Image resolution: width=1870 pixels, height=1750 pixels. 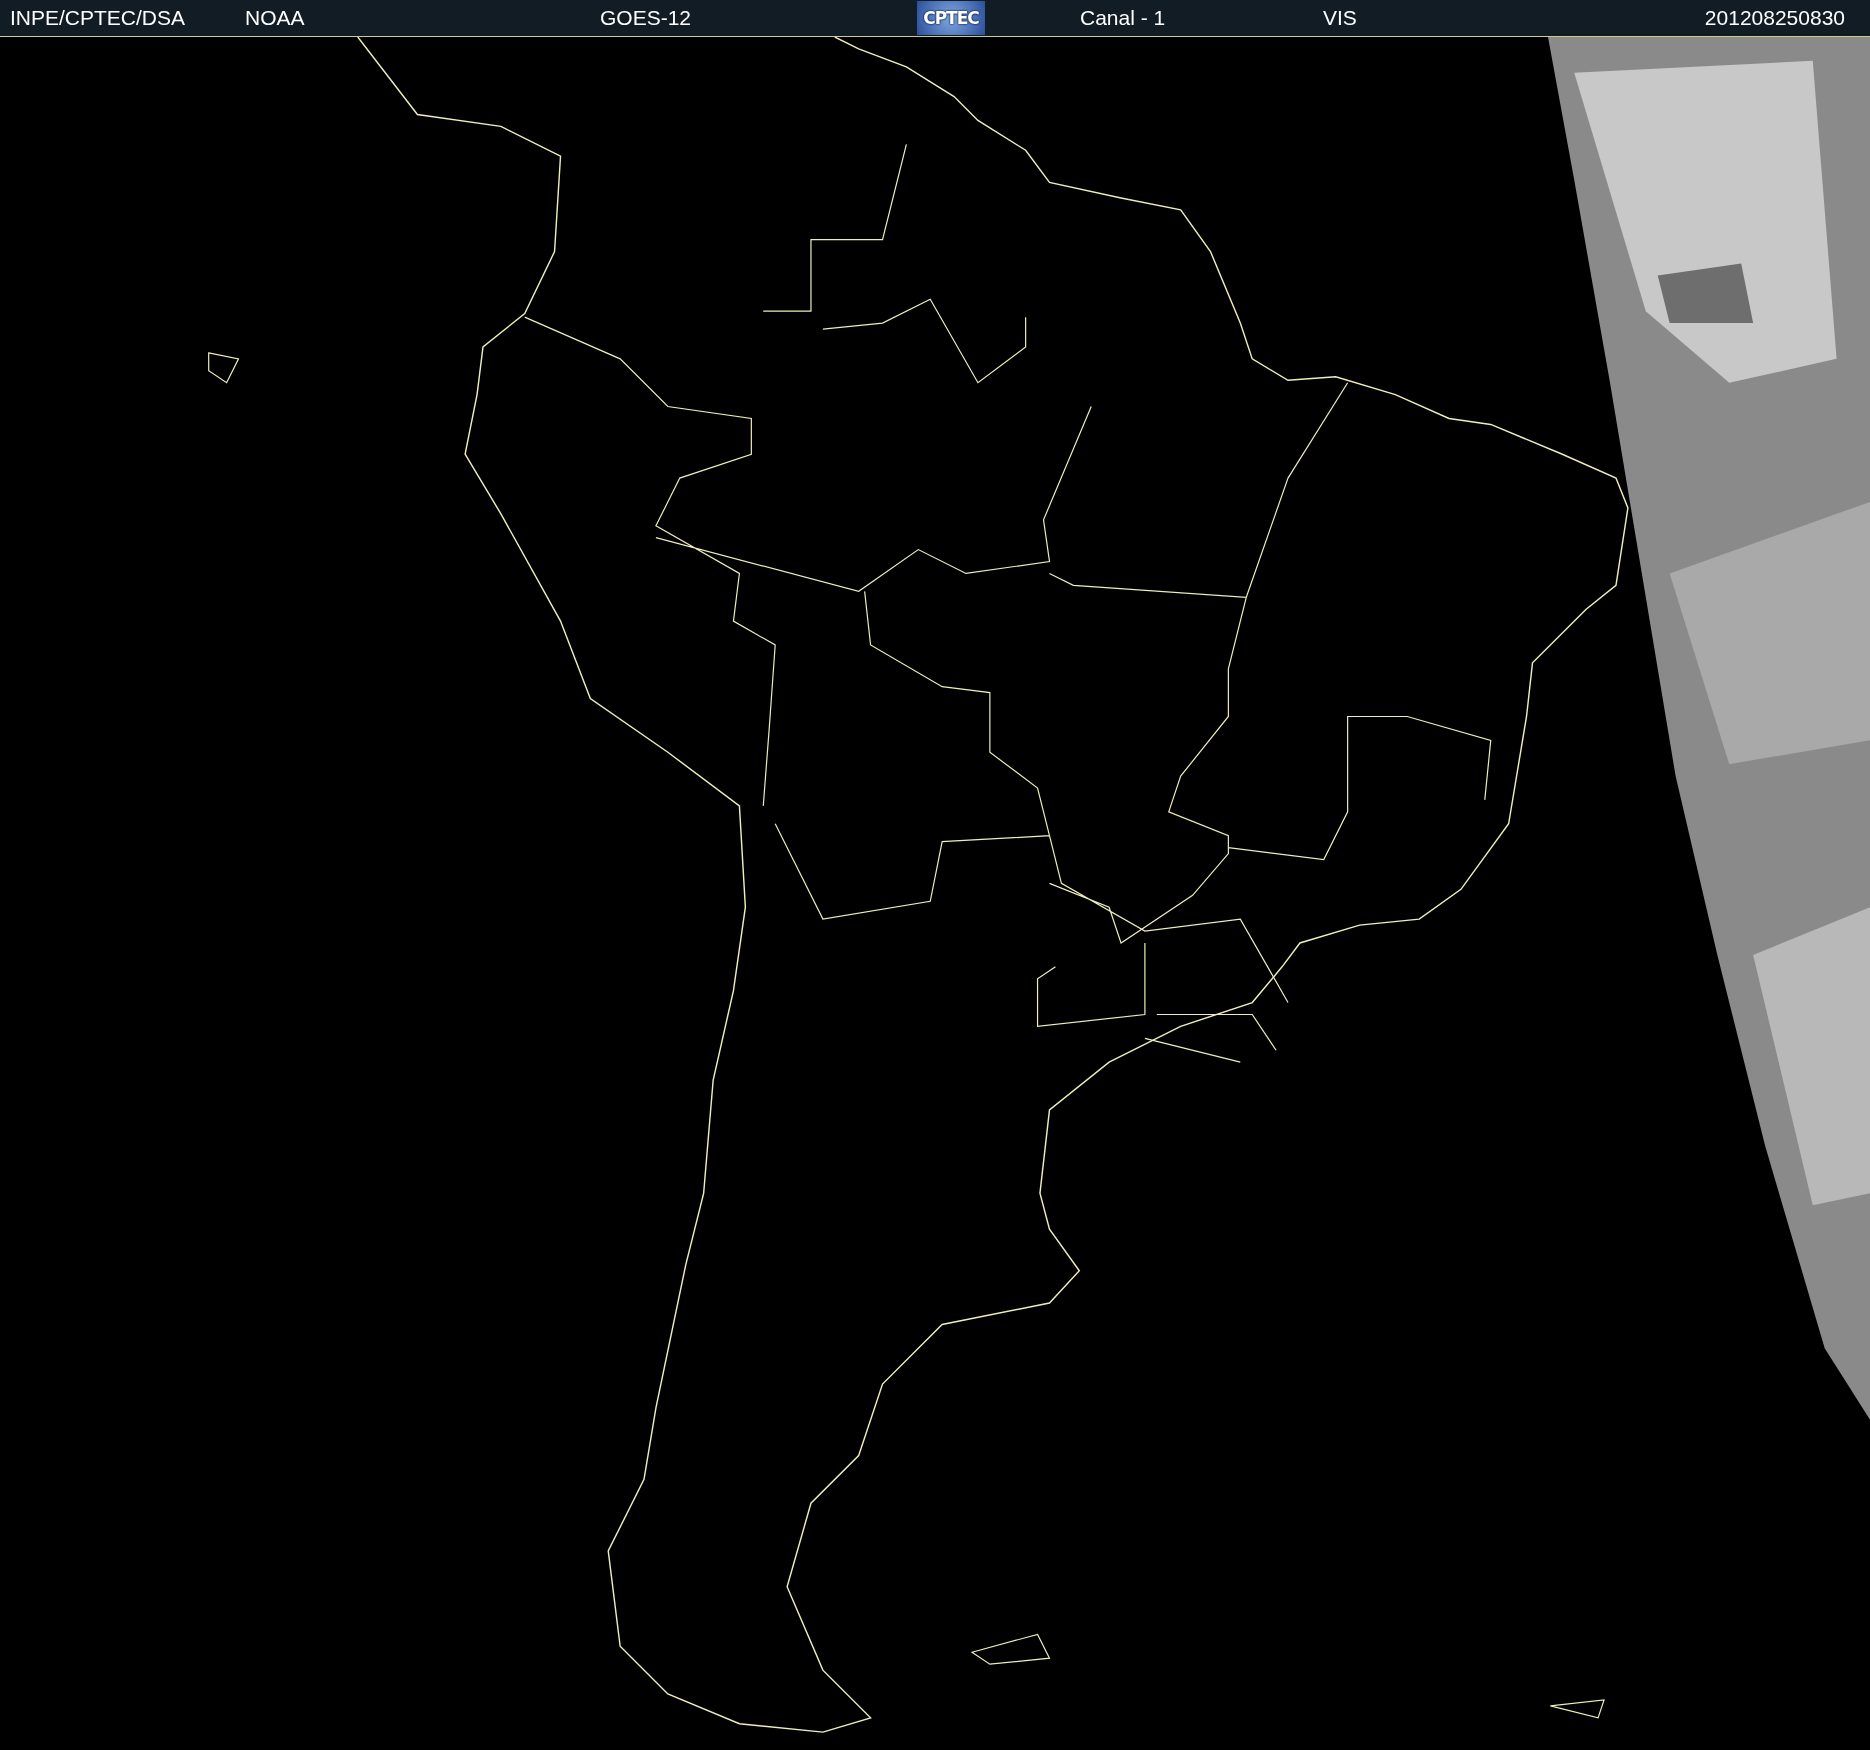 I want to click on header-label: Canal - 1, so click(x=1123, y=18).